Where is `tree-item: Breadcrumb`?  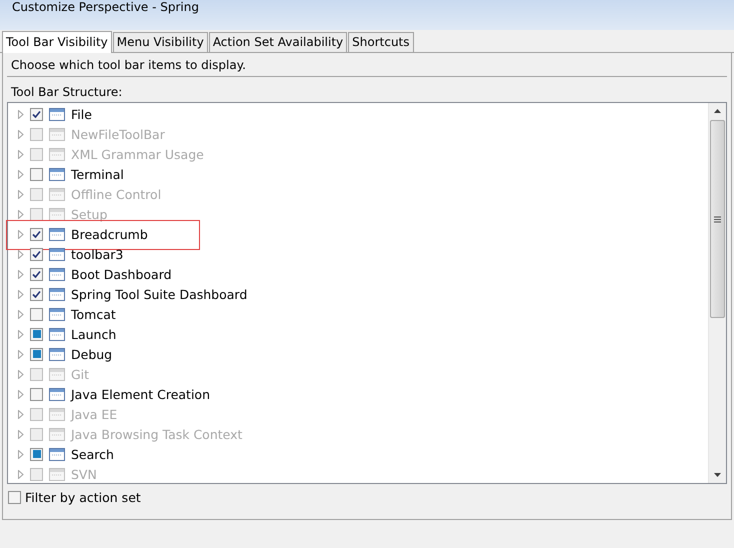
tree-item: Breadcrumb is located at coordinates (109, 234).